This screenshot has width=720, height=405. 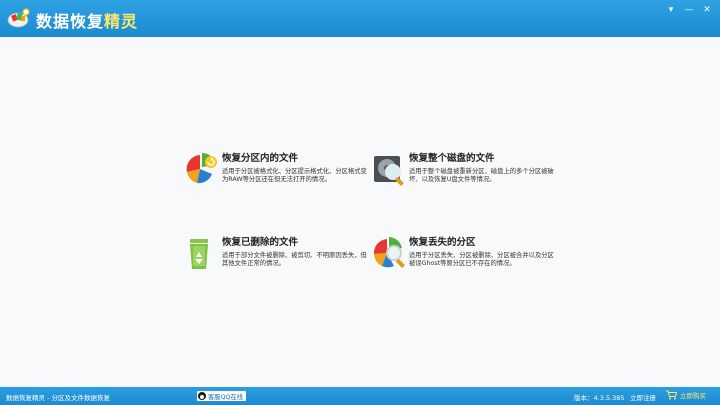 What do you see at coordinates (260, 158) in the screenshot?
I see `card-title: 恢复分区内的文件` at bounding box center [260, 158].